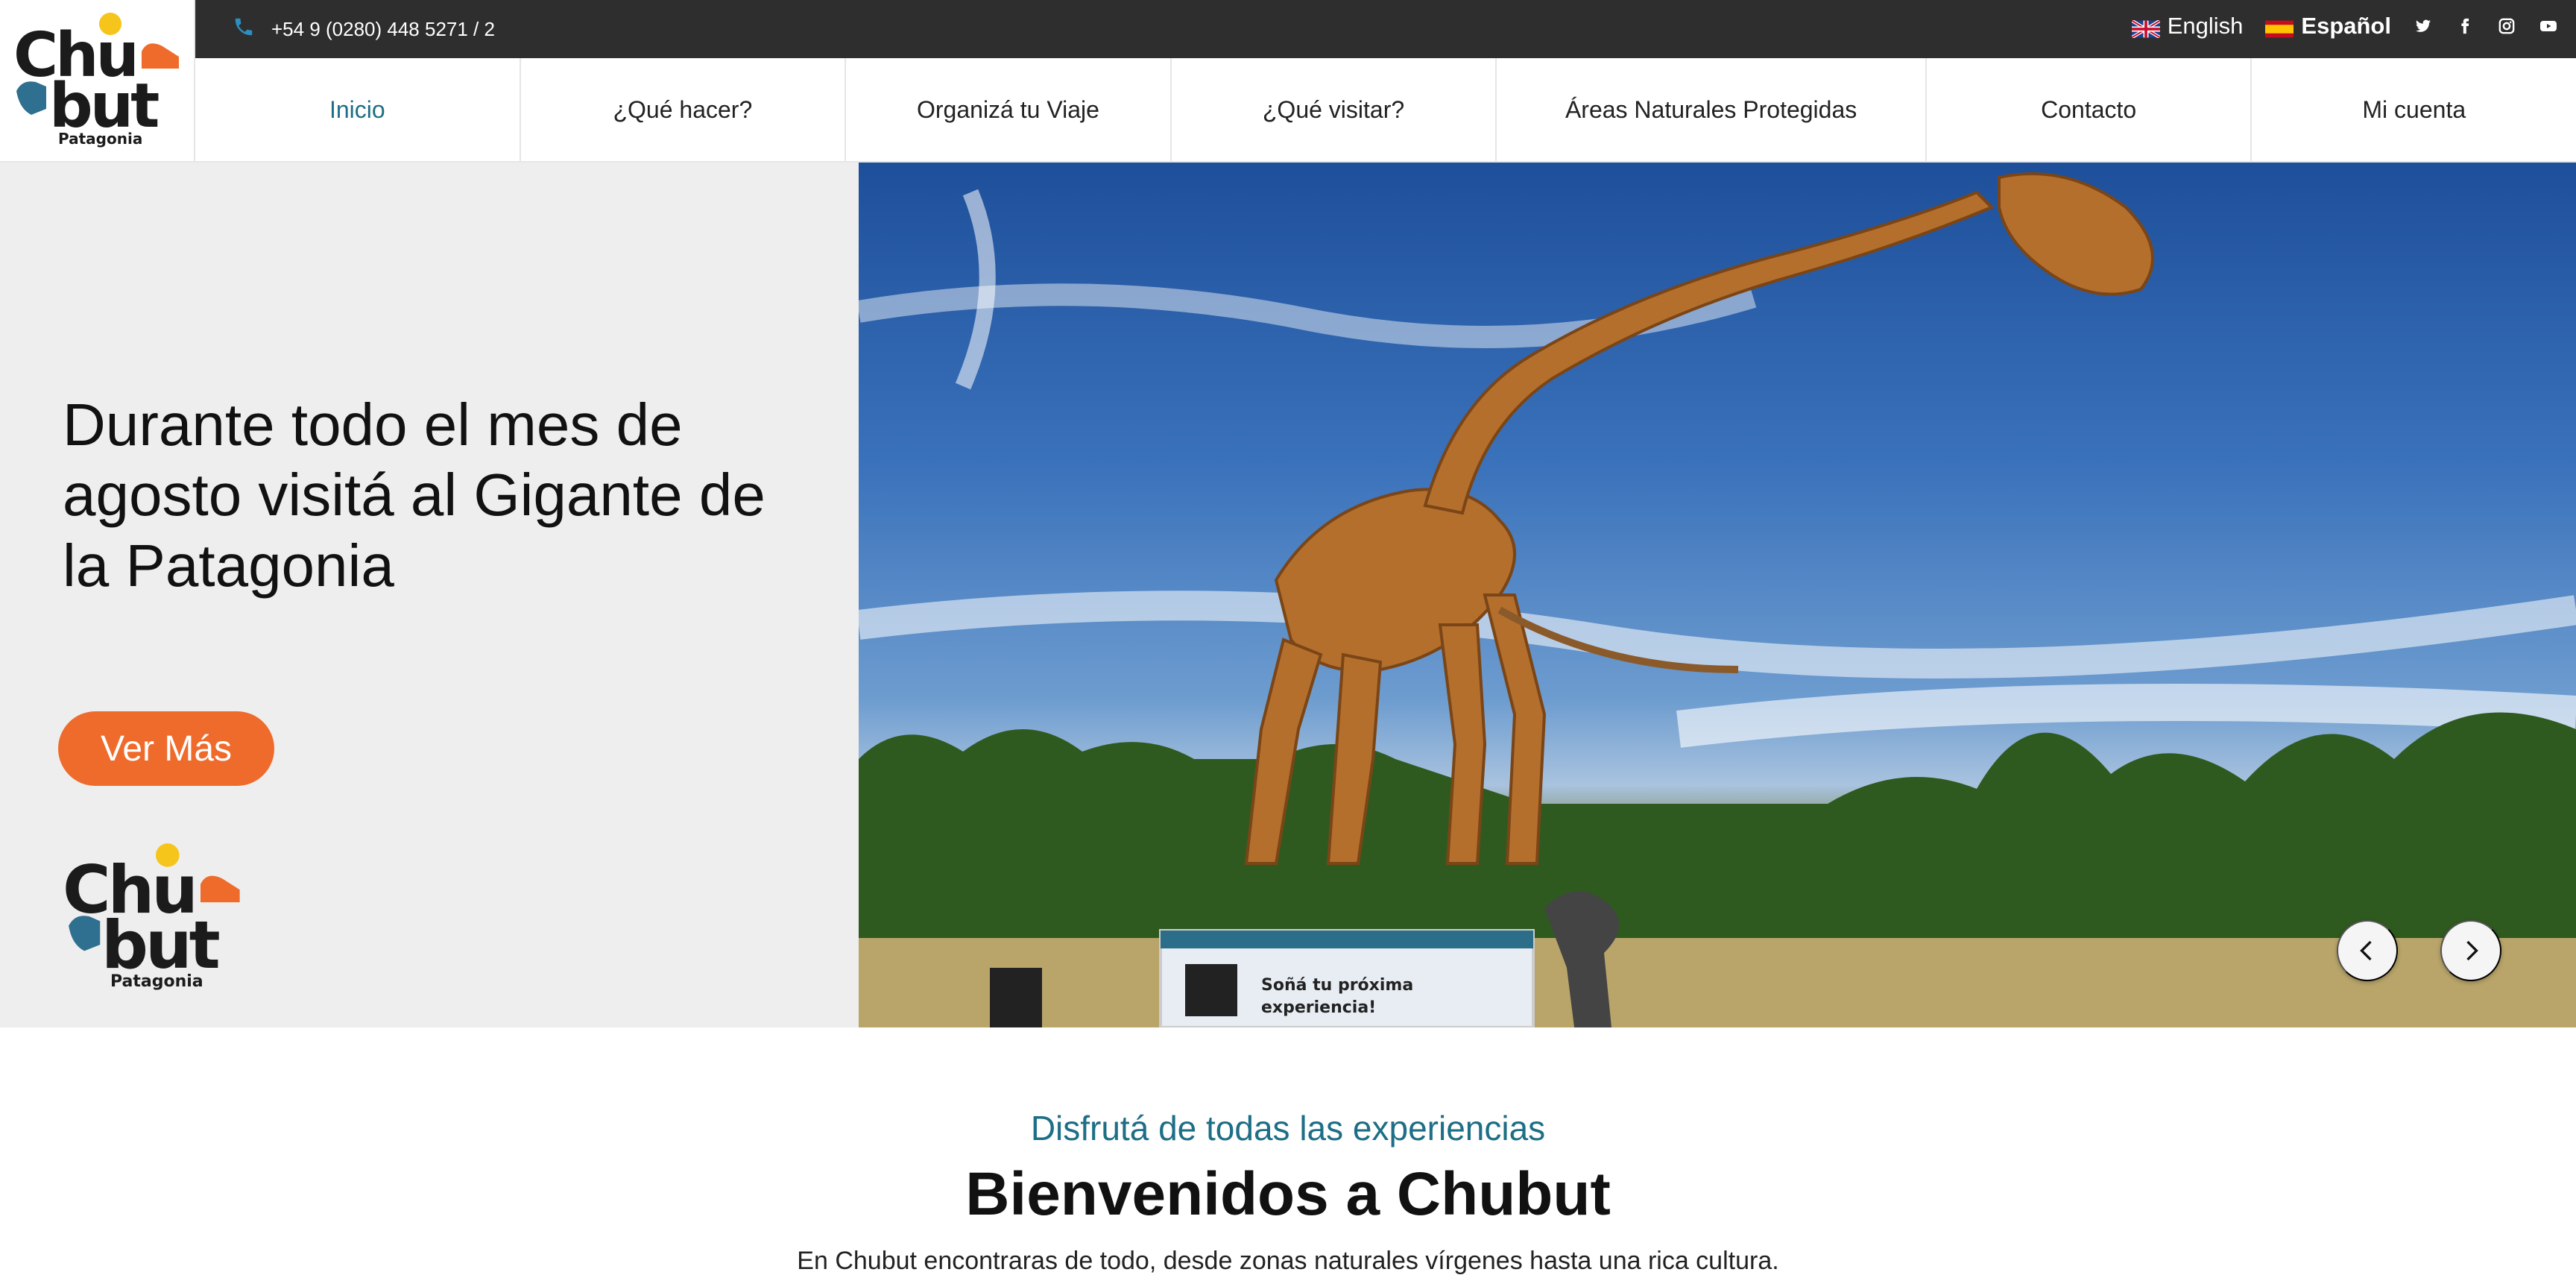 This screenshot has height=1275, width=2576. What do you see at coordinates (1318, 1007) in the screenshot?
I see `svg-text: experiencia!` at bounding box center [1318, 1007].